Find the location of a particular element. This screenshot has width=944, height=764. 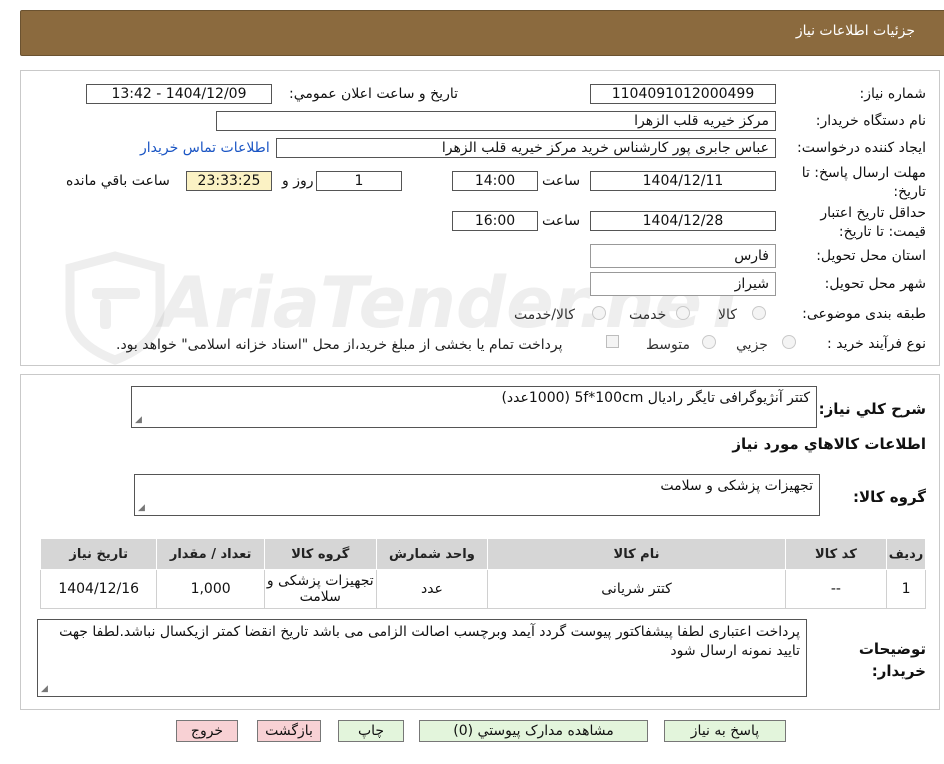

deadline-time-label: ساعت is located at coordinates (561, 181).